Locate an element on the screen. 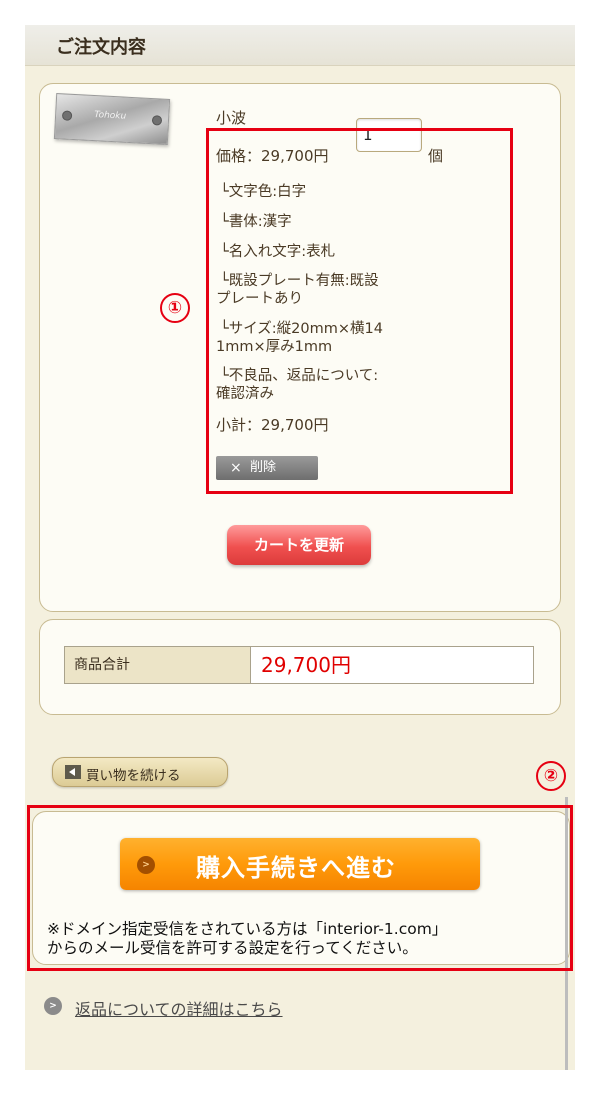 The height and width of the screenshot is (1098, 600). update-cart-button: カートを更新 is located at coordinates (299, 545).